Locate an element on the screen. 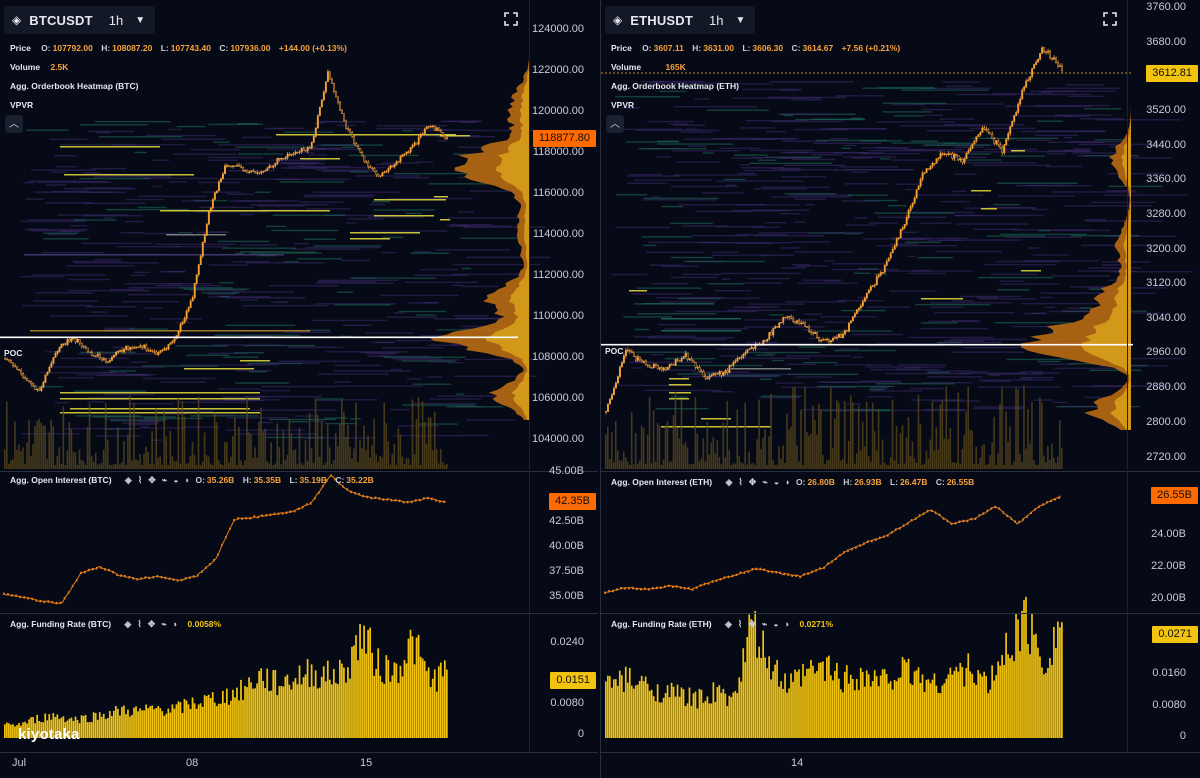 The image size is (1200, 778). btc-symbol-selector: ◈ BTCUSDT 1h ▼ is located at coordinates (80, 20).